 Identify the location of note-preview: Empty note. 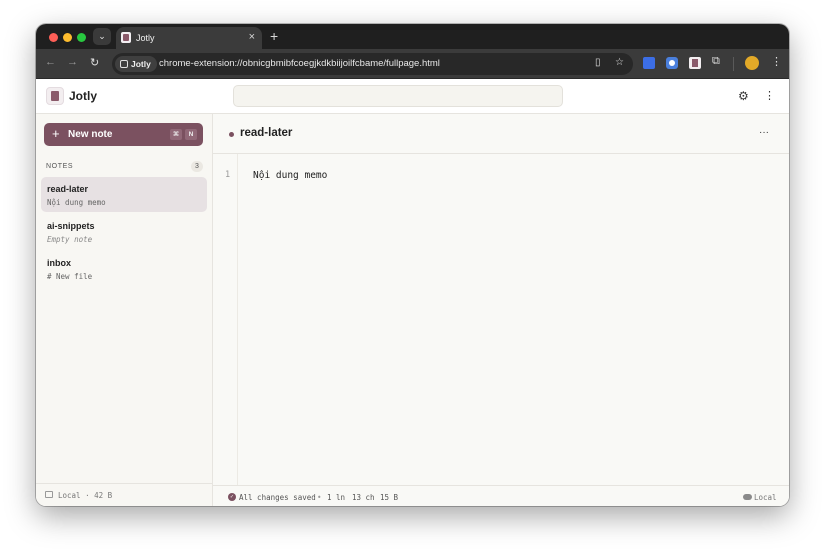
(70, 239).